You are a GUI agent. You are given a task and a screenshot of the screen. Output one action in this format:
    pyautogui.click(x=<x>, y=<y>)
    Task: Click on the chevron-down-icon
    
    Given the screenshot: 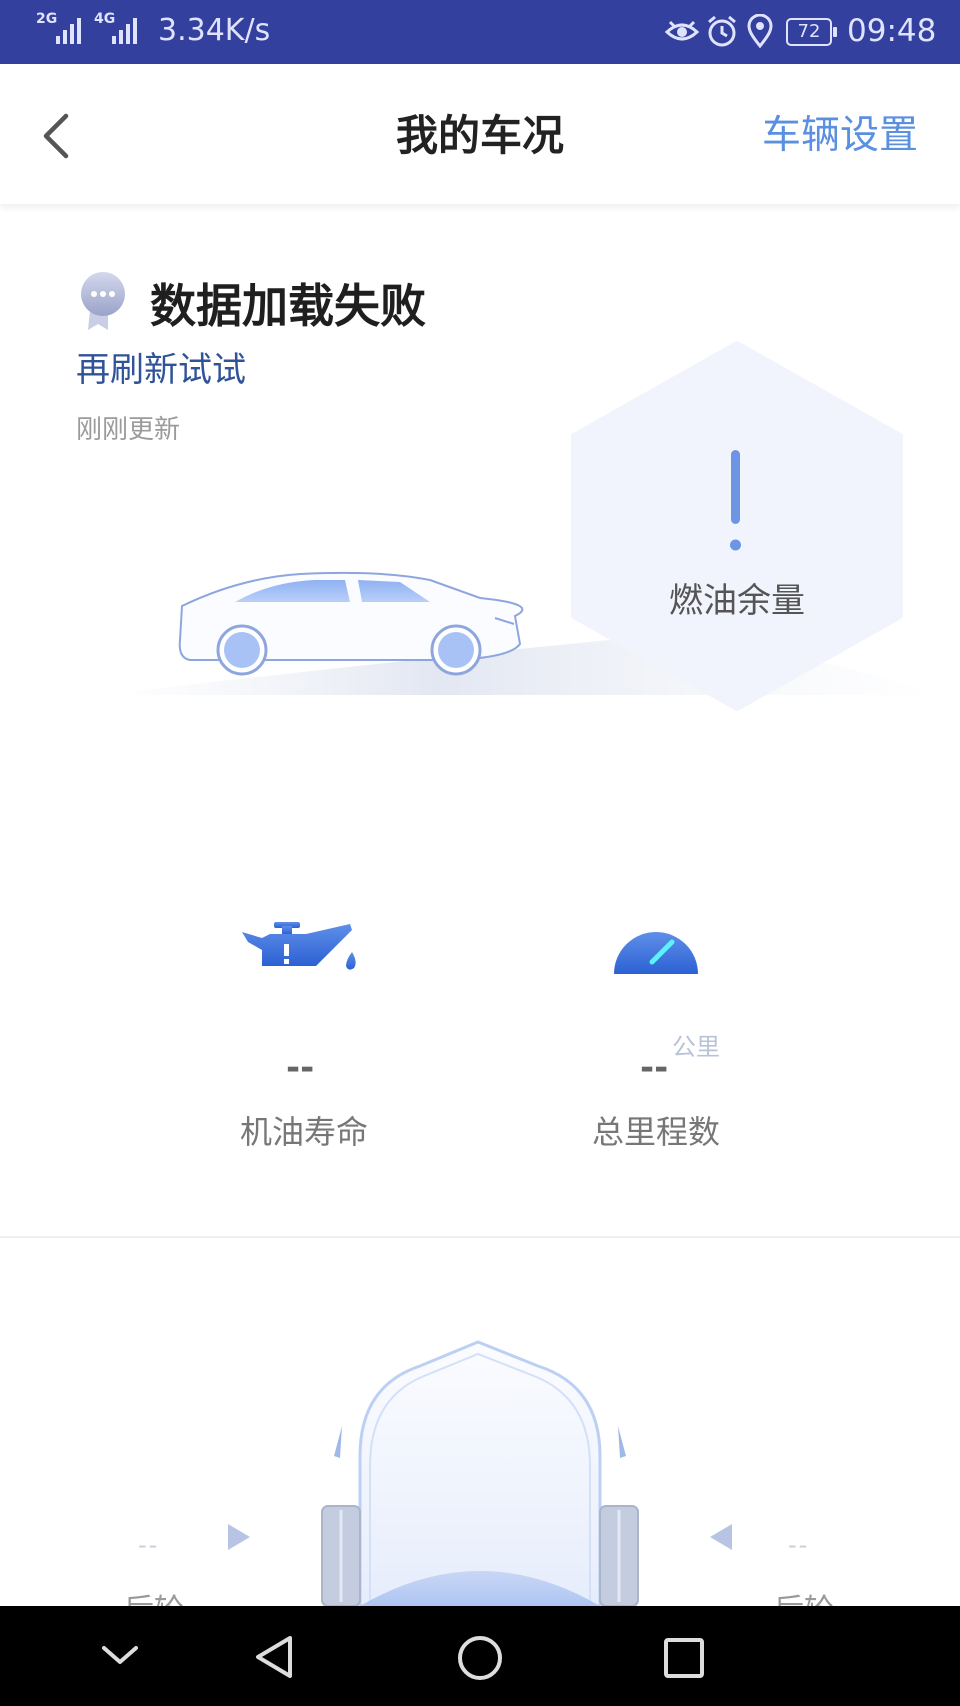 What is the action you would take?
    pyautogui.click(x=120, y=1655)
    